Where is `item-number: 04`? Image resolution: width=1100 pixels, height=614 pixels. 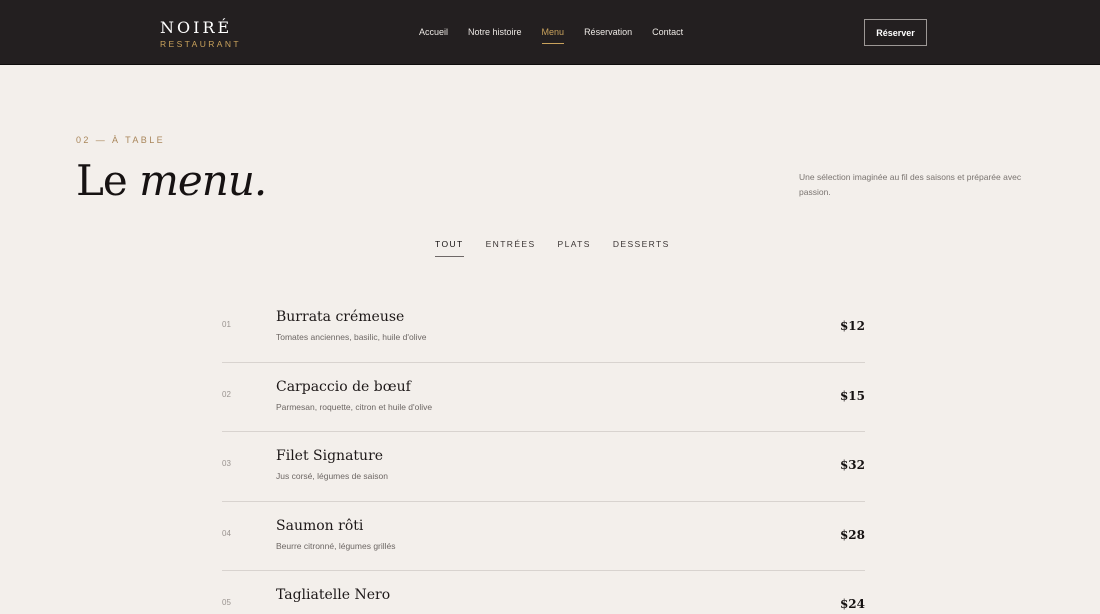
item-number: 04 is located at coordinates (226, 533).